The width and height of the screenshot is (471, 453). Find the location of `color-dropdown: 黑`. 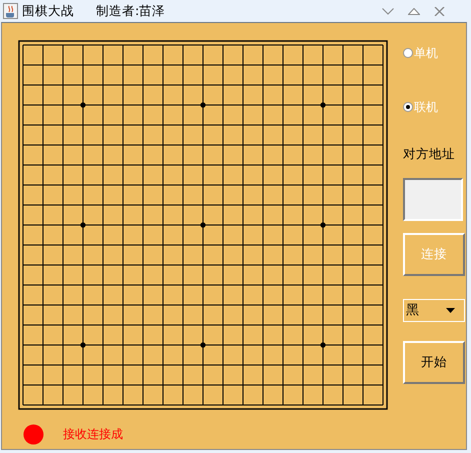

color-dropdown: 黑 is located at coordinates (434, 310).